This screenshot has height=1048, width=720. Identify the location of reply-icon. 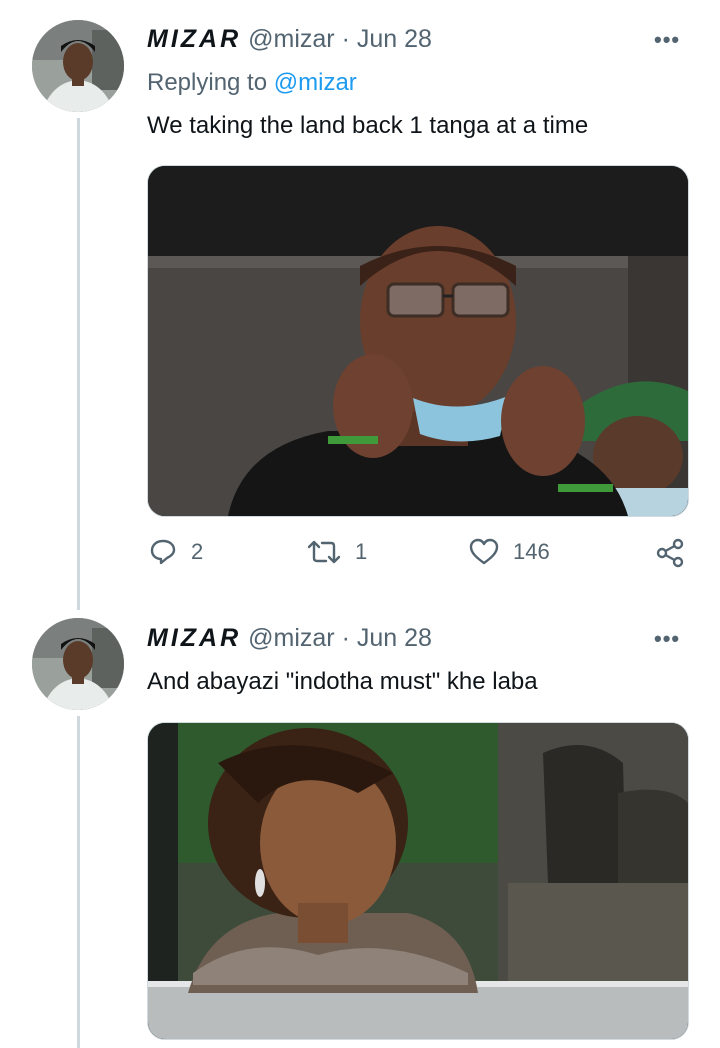
(163, 552).